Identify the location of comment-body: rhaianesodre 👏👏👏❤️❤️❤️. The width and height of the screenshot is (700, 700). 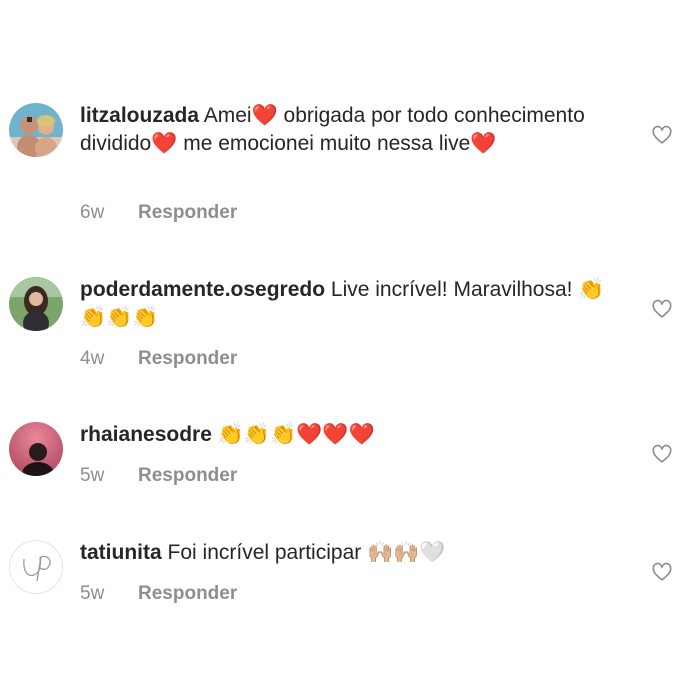
(350, 435).